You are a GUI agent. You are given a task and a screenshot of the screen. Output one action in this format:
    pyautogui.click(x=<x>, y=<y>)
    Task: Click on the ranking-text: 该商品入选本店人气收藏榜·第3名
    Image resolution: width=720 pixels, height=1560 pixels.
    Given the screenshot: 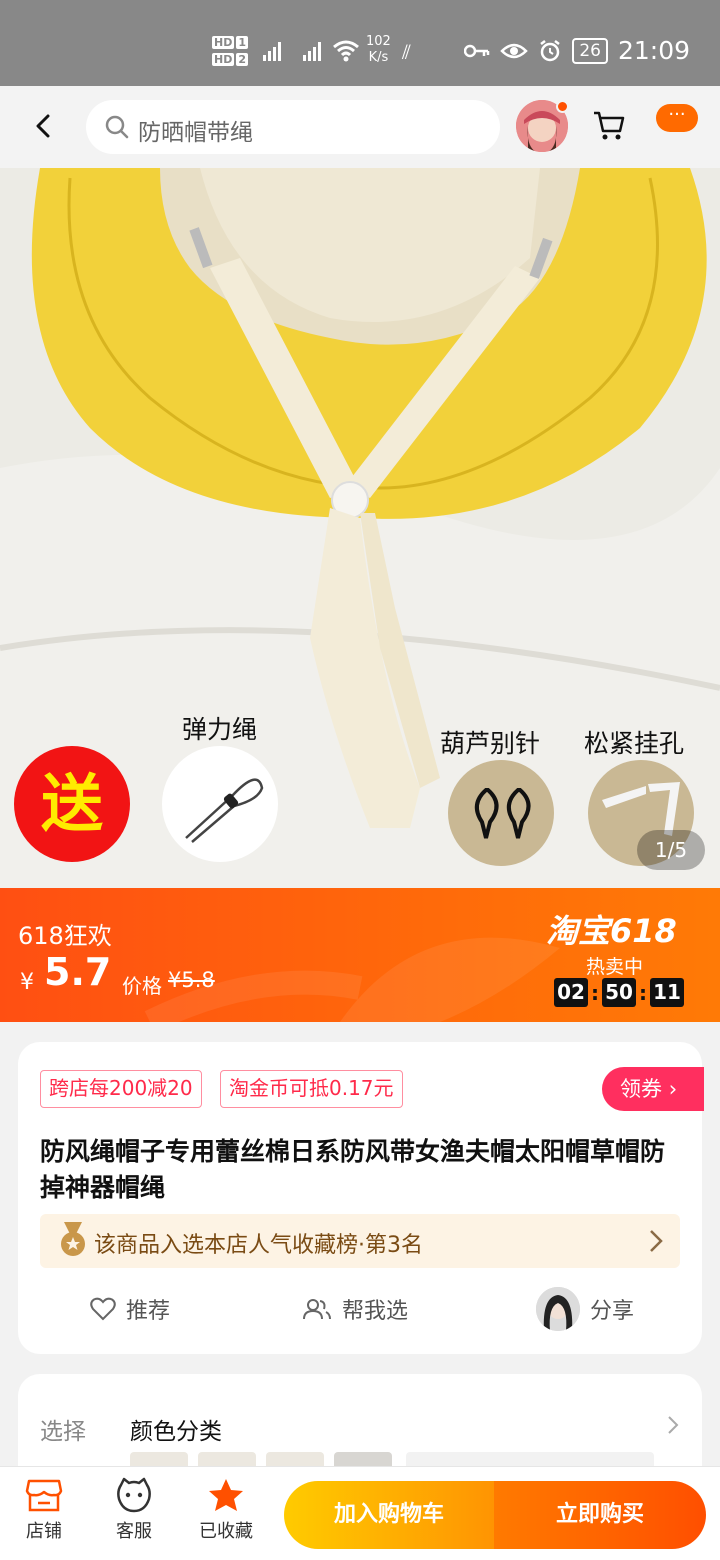 What is the action you would take?
    pyautogui.click(x=258, y=1245)
    